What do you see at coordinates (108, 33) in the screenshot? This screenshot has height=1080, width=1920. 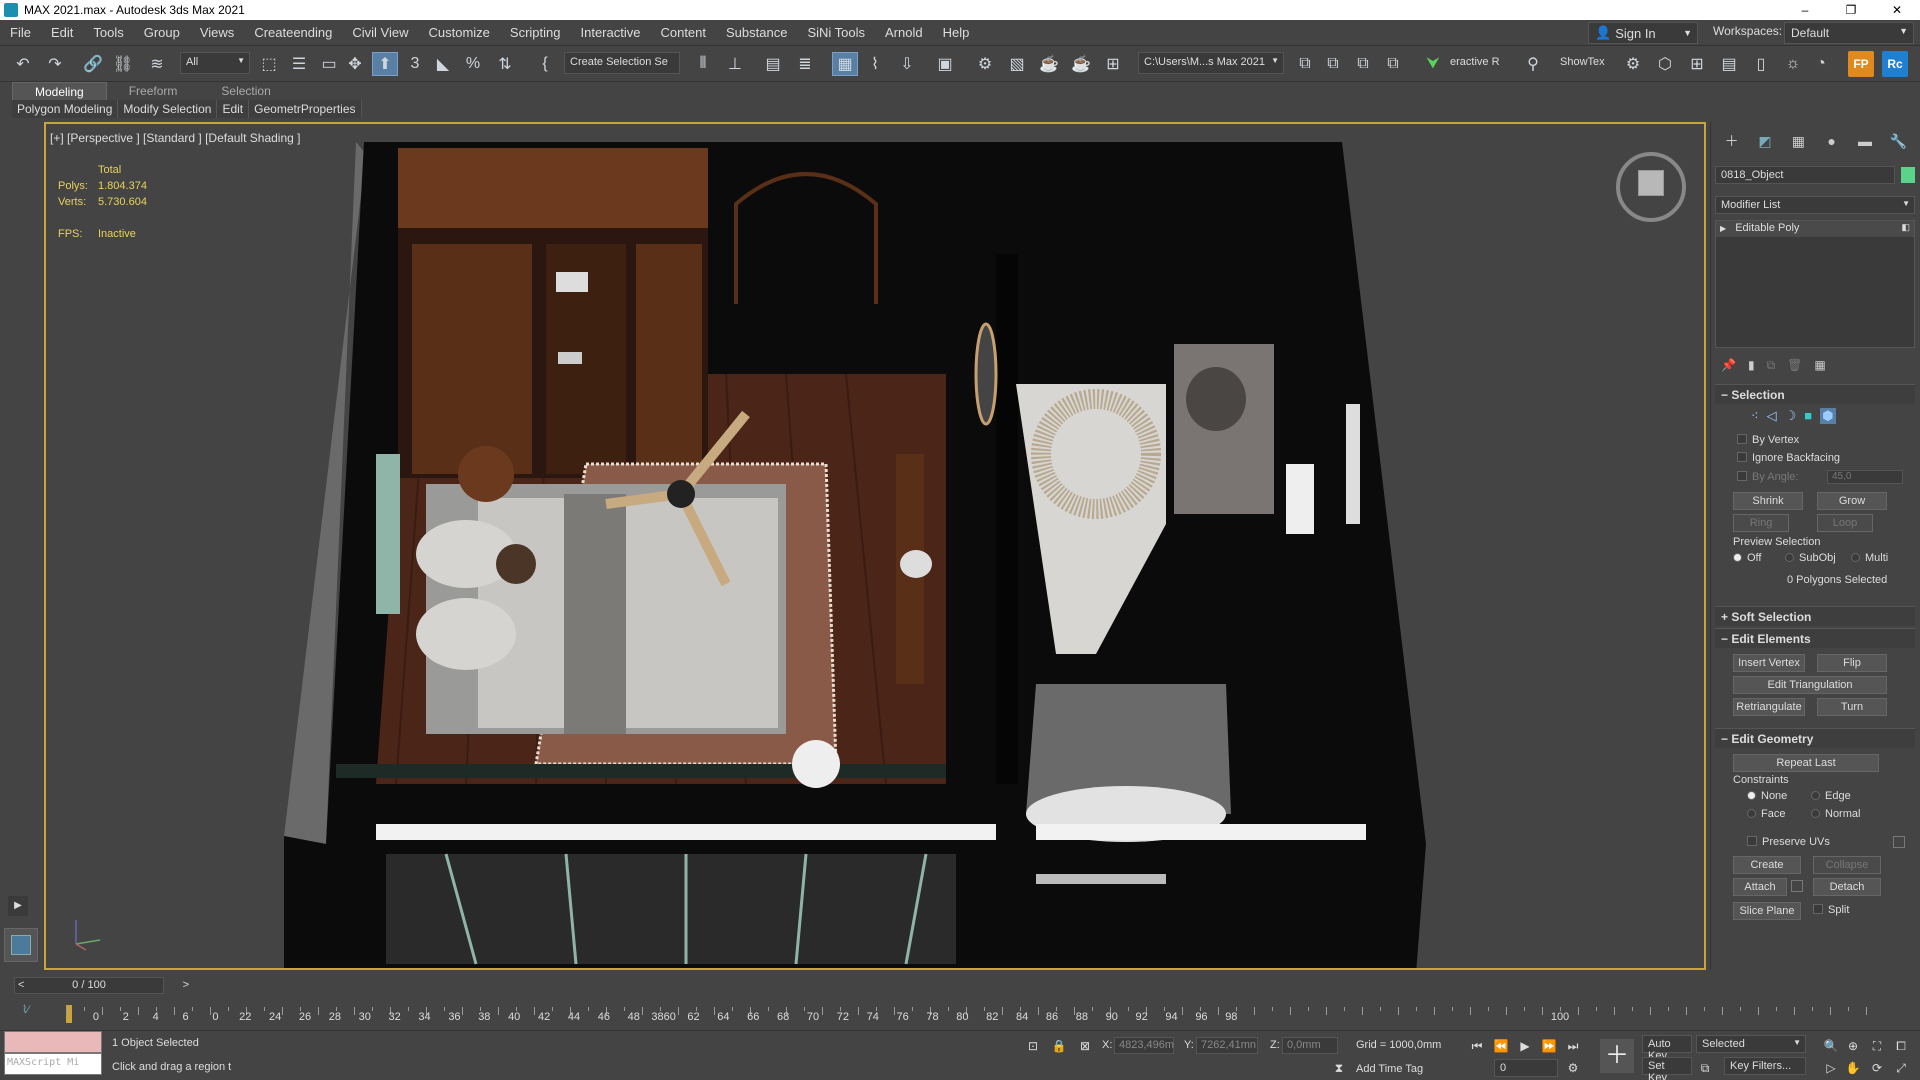 I see `menu-tools: Tools` at bounding box center [108, 33].